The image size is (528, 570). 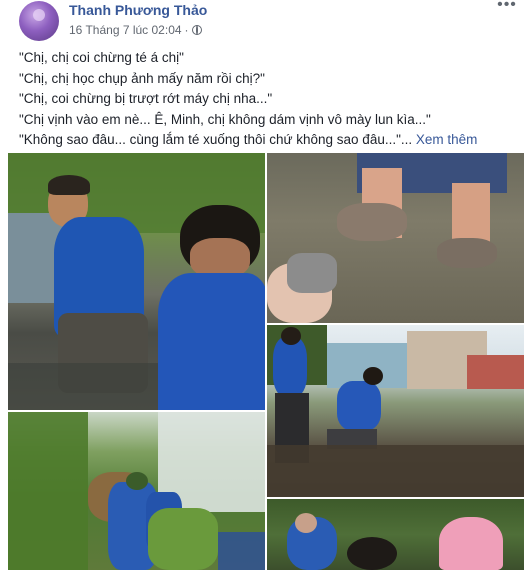 I want to click on post-meta: 16 Tháng 7 lúc 02:04 ·, so click(x=135, y=30).